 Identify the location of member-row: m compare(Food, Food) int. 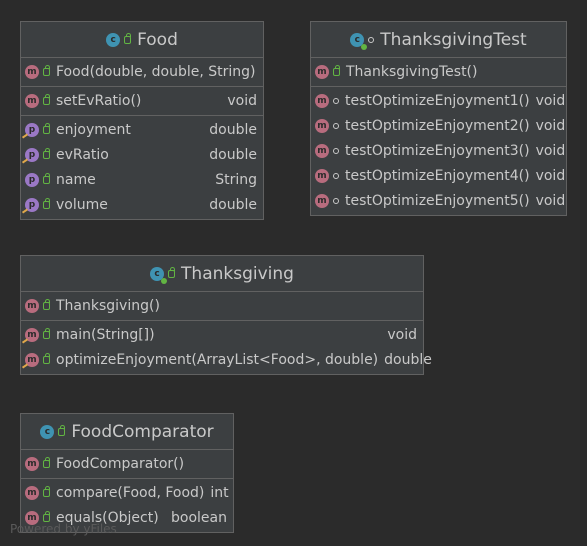
(127, 492).